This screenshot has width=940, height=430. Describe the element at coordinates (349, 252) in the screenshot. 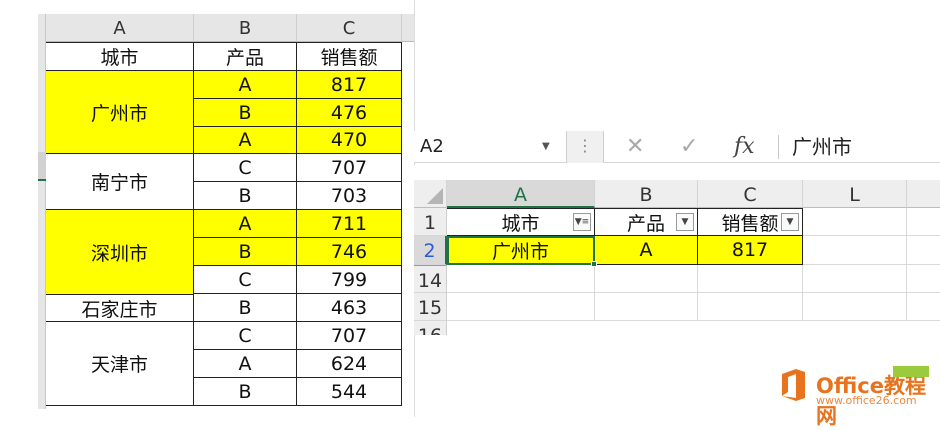

I see `cell-amount: 746` at that location.